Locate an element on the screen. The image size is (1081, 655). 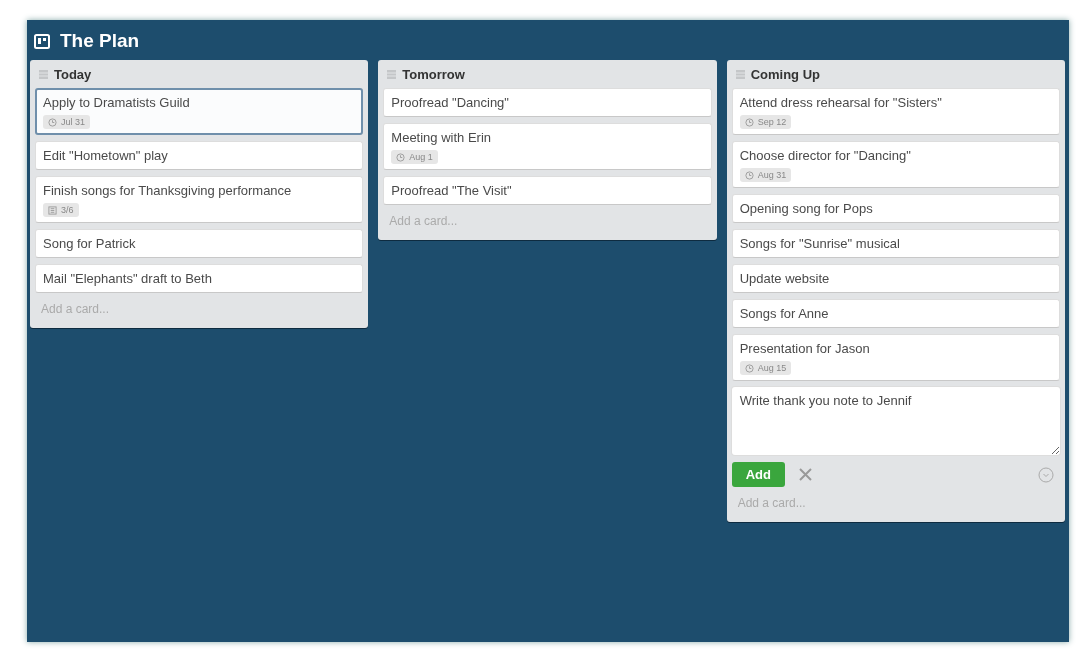
card: Songs for "Sunrise" musical is located at coordinates (895, 243).